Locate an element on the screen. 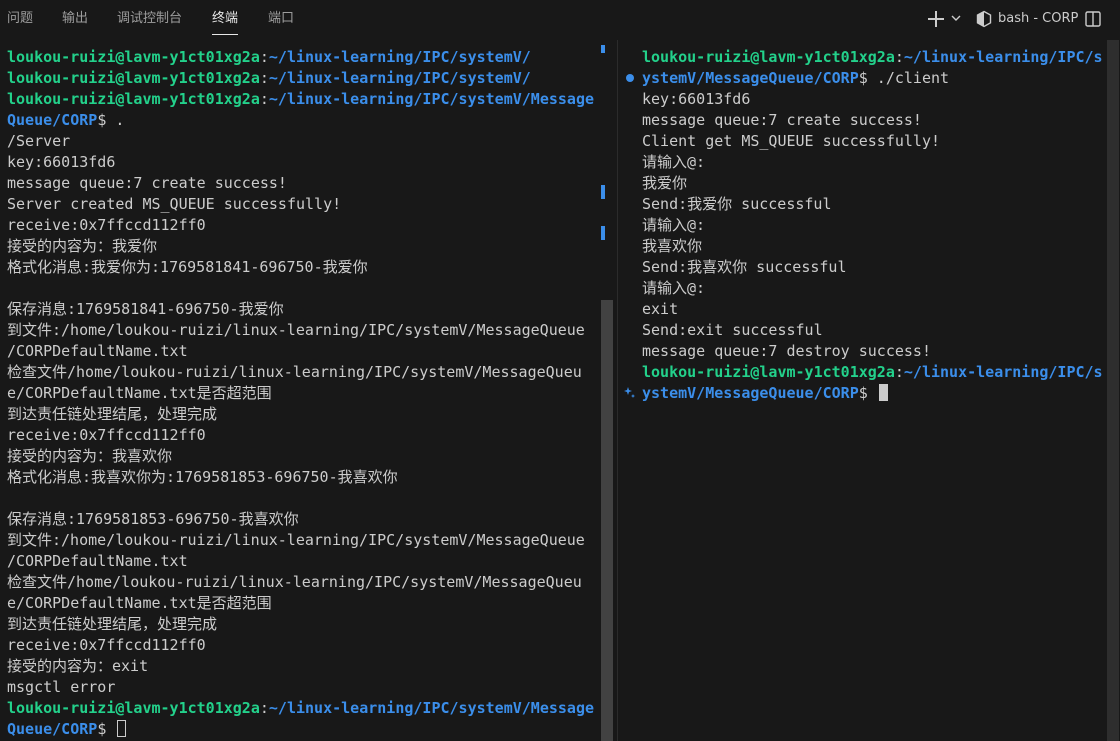 Image resolution: width=1120 pixels, height=741 pixels. terminal-scrollbar-right is located at coordinates (1113, 390).